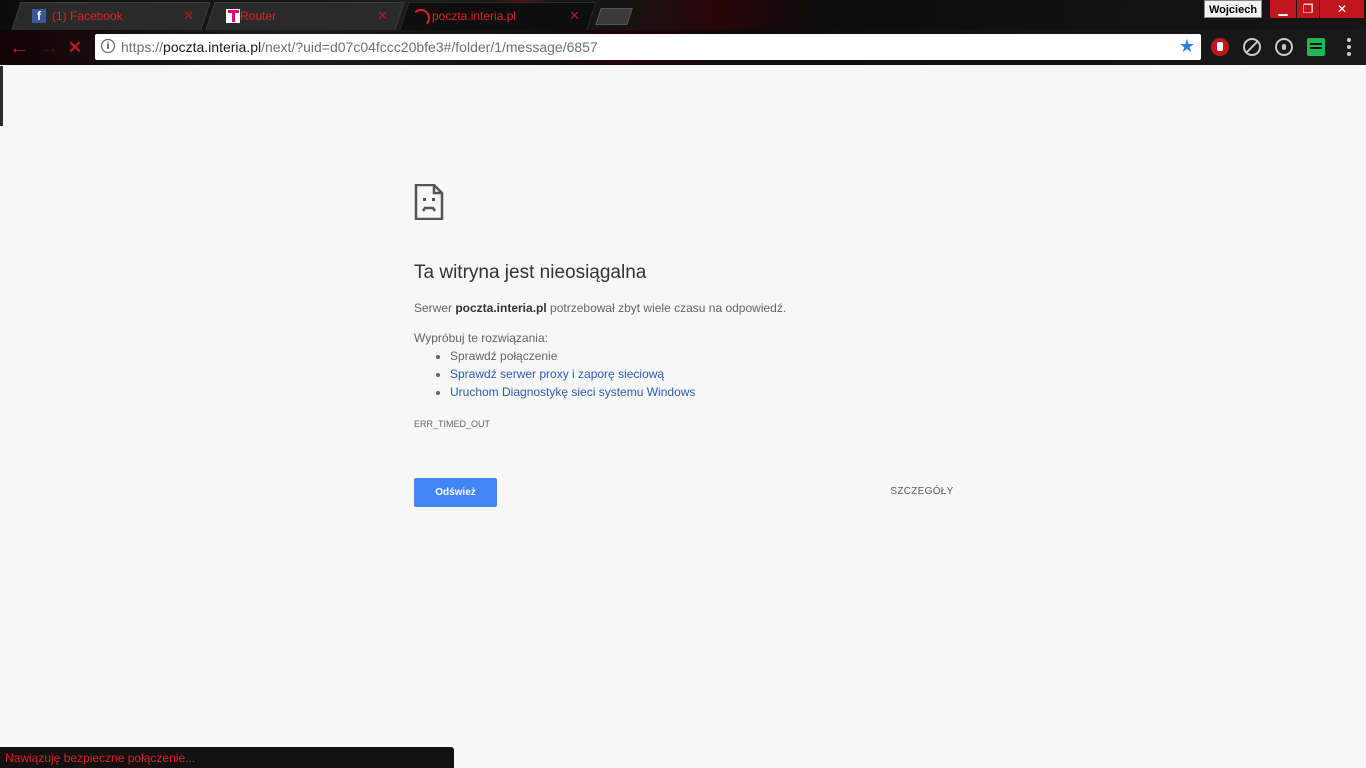 Image resolution: width=1366 pixels, height=768 pixels. I want to click on tab-title: poczta.interia.pl, so click(474, 16).